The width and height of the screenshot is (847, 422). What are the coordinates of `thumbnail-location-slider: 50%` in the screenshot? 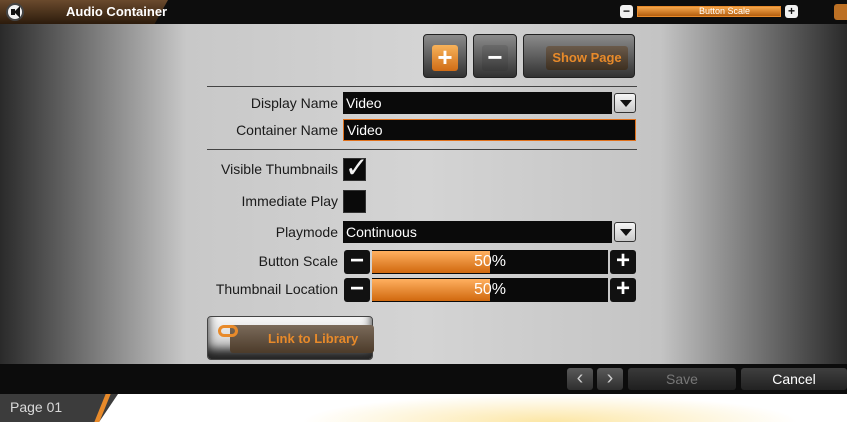 It's located at (490, 290).